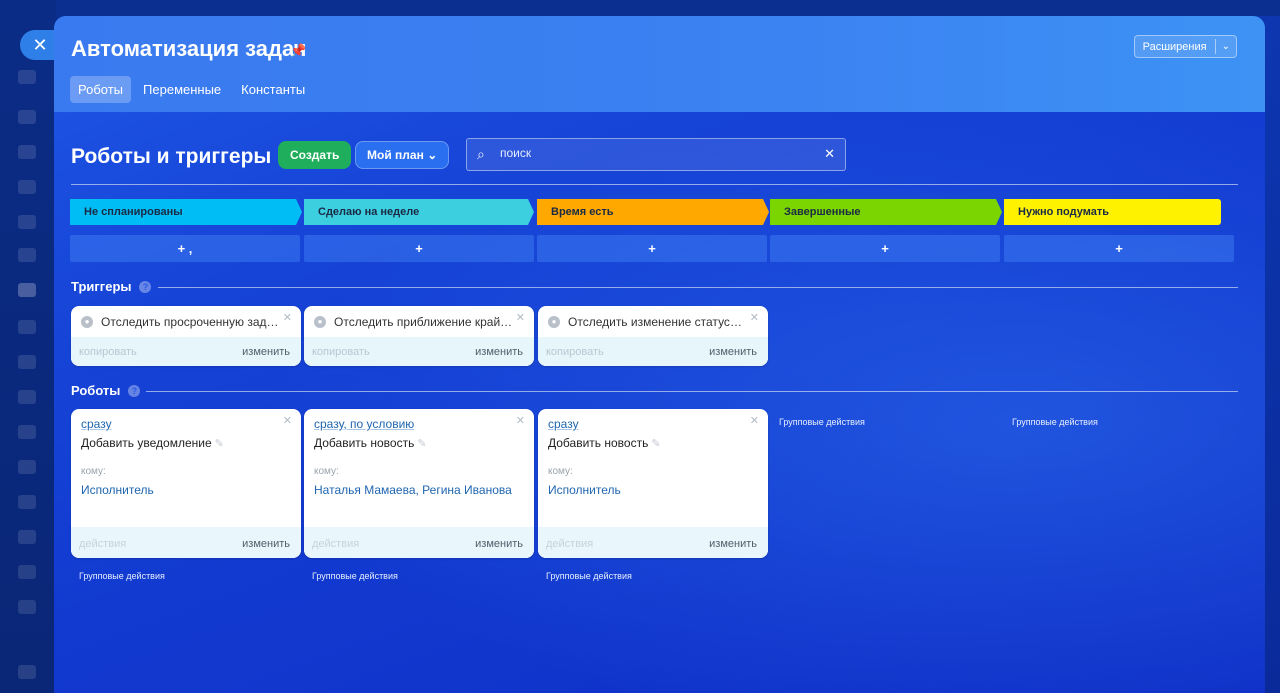 The height and width of the screenshot is (693, 1280). I want to click on triggers-title: Триггеры, so click(101, 286).